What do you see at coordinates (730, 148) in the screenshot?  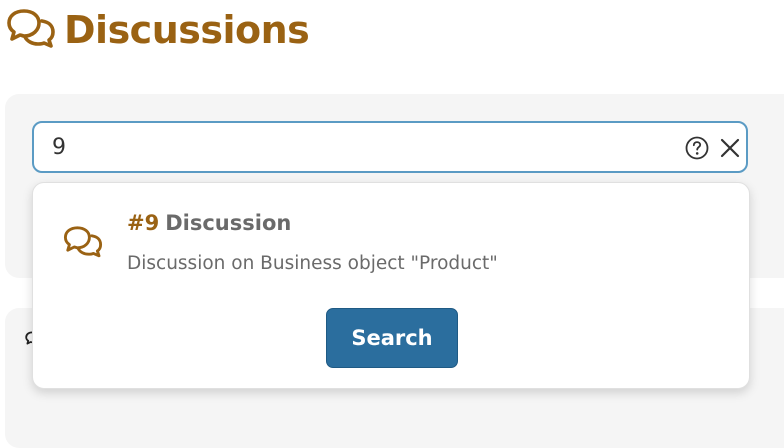 I see `close-icon` at bounding box center [730, 148].